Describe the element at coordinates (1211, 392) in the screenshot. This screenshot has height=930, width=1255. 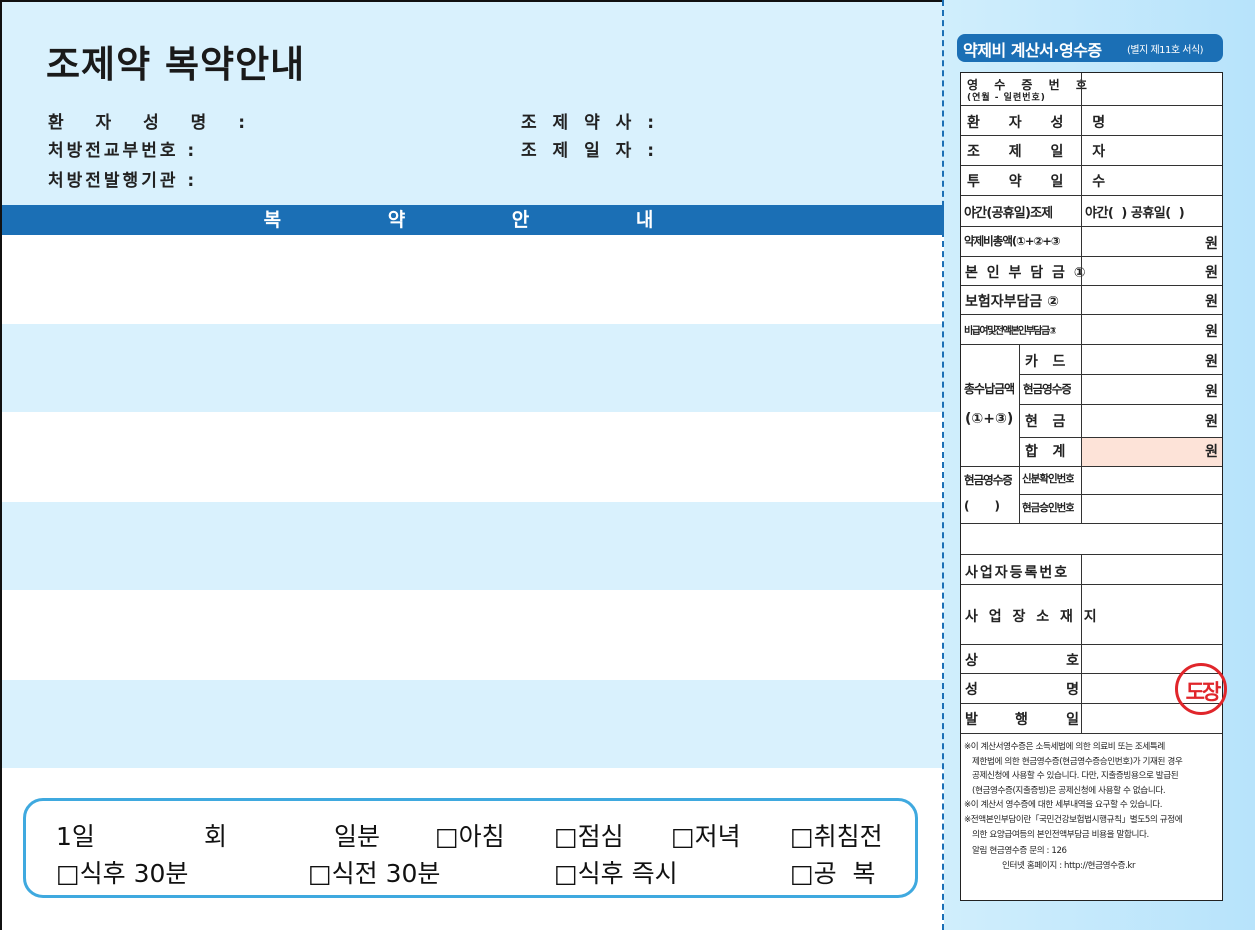
I see `won-cash-receipt: 원` at that location.